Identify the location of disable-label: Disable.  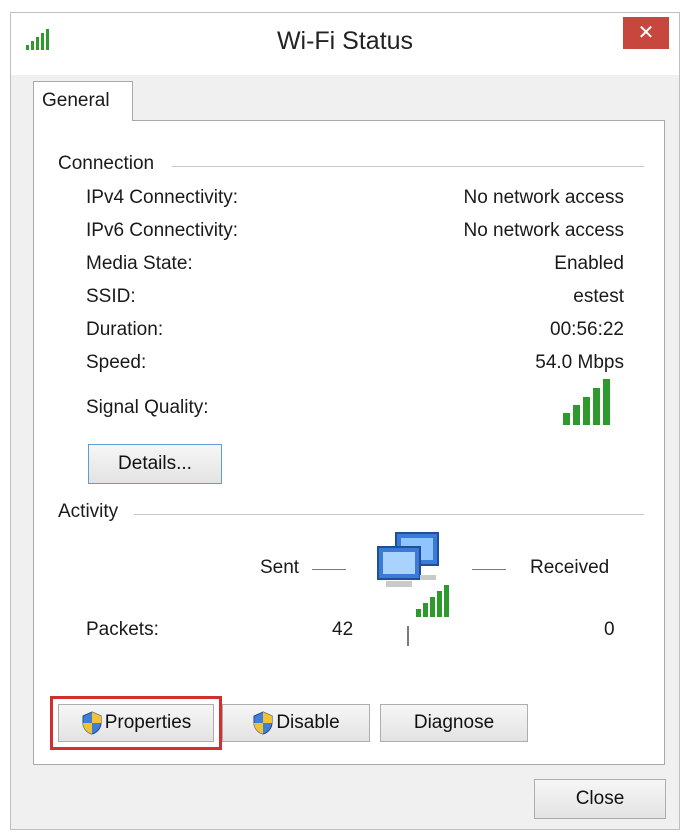
(308, 722).